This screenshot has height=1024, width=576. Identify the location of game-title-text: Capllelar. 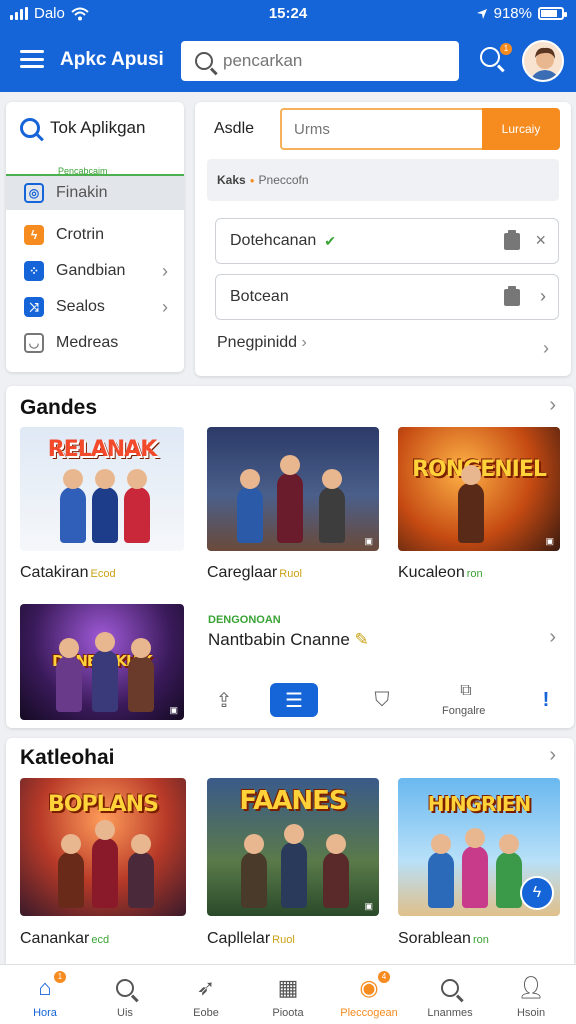
(239, 938).